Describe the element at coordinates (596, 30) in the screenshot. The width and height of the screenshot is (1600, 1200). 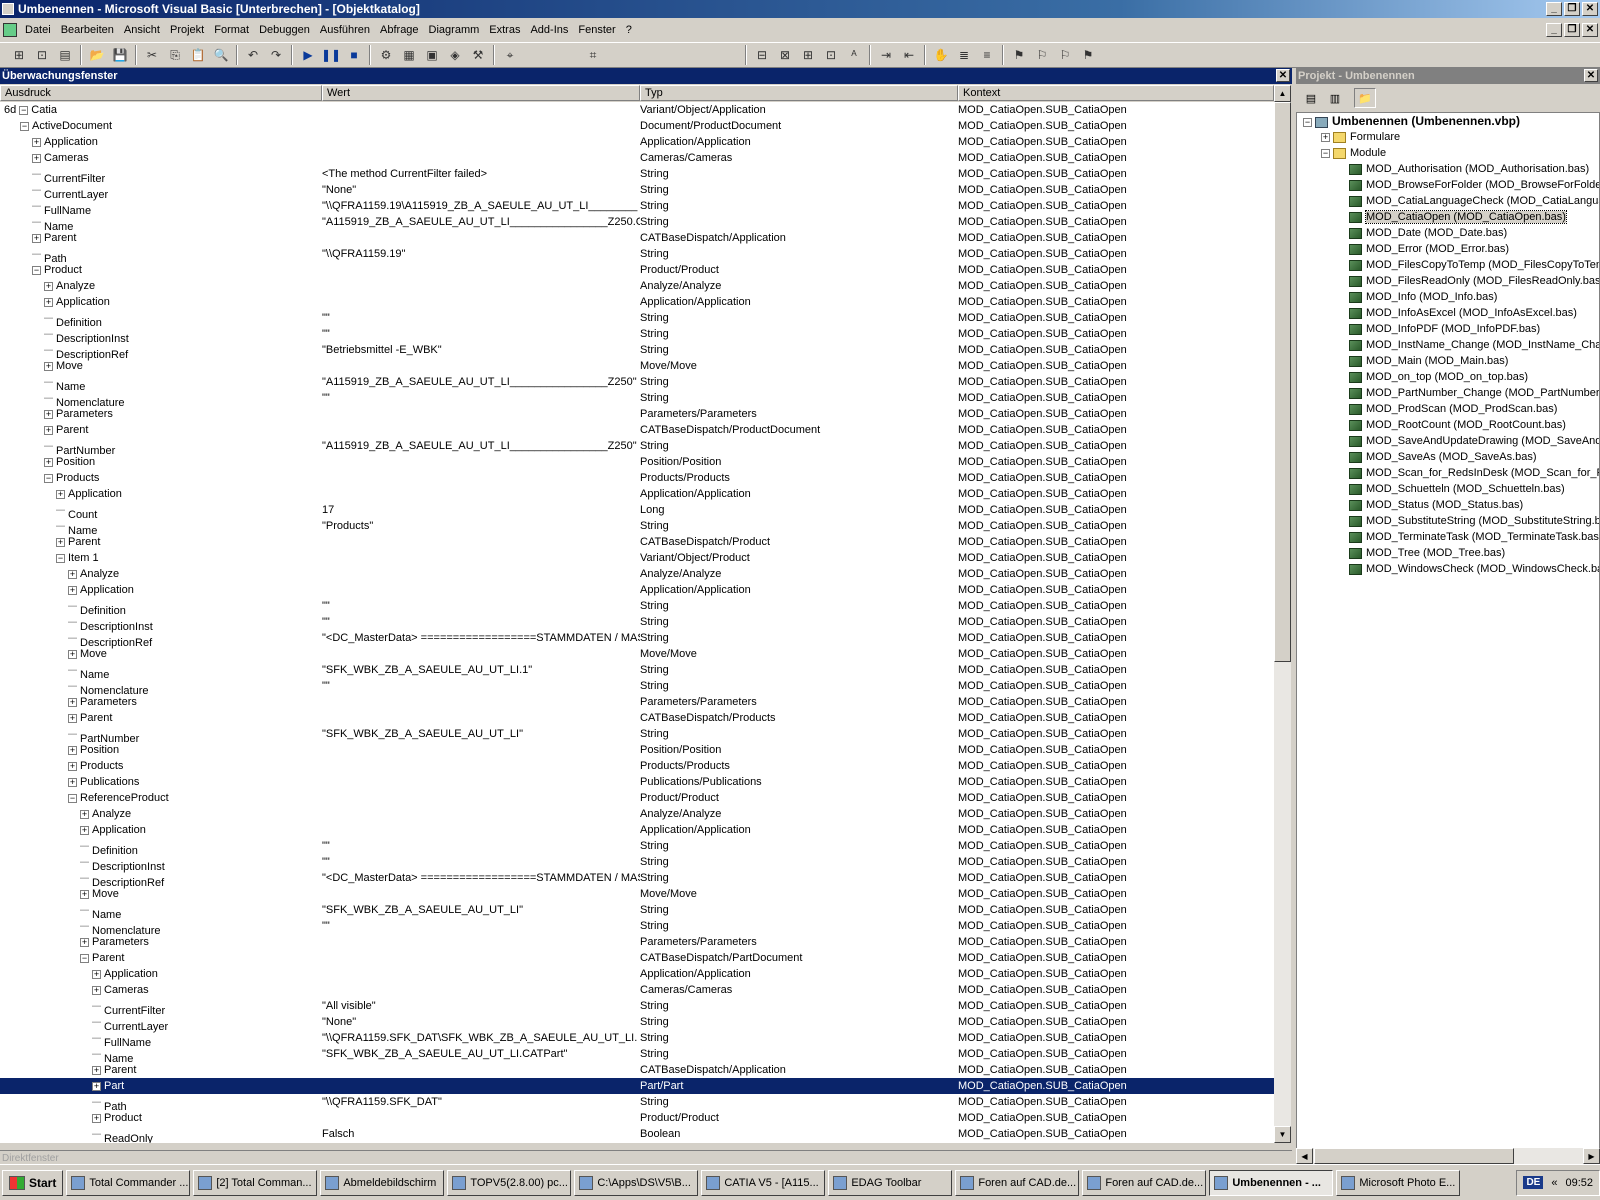
I see `menu-fenster: Fenster` at that location.